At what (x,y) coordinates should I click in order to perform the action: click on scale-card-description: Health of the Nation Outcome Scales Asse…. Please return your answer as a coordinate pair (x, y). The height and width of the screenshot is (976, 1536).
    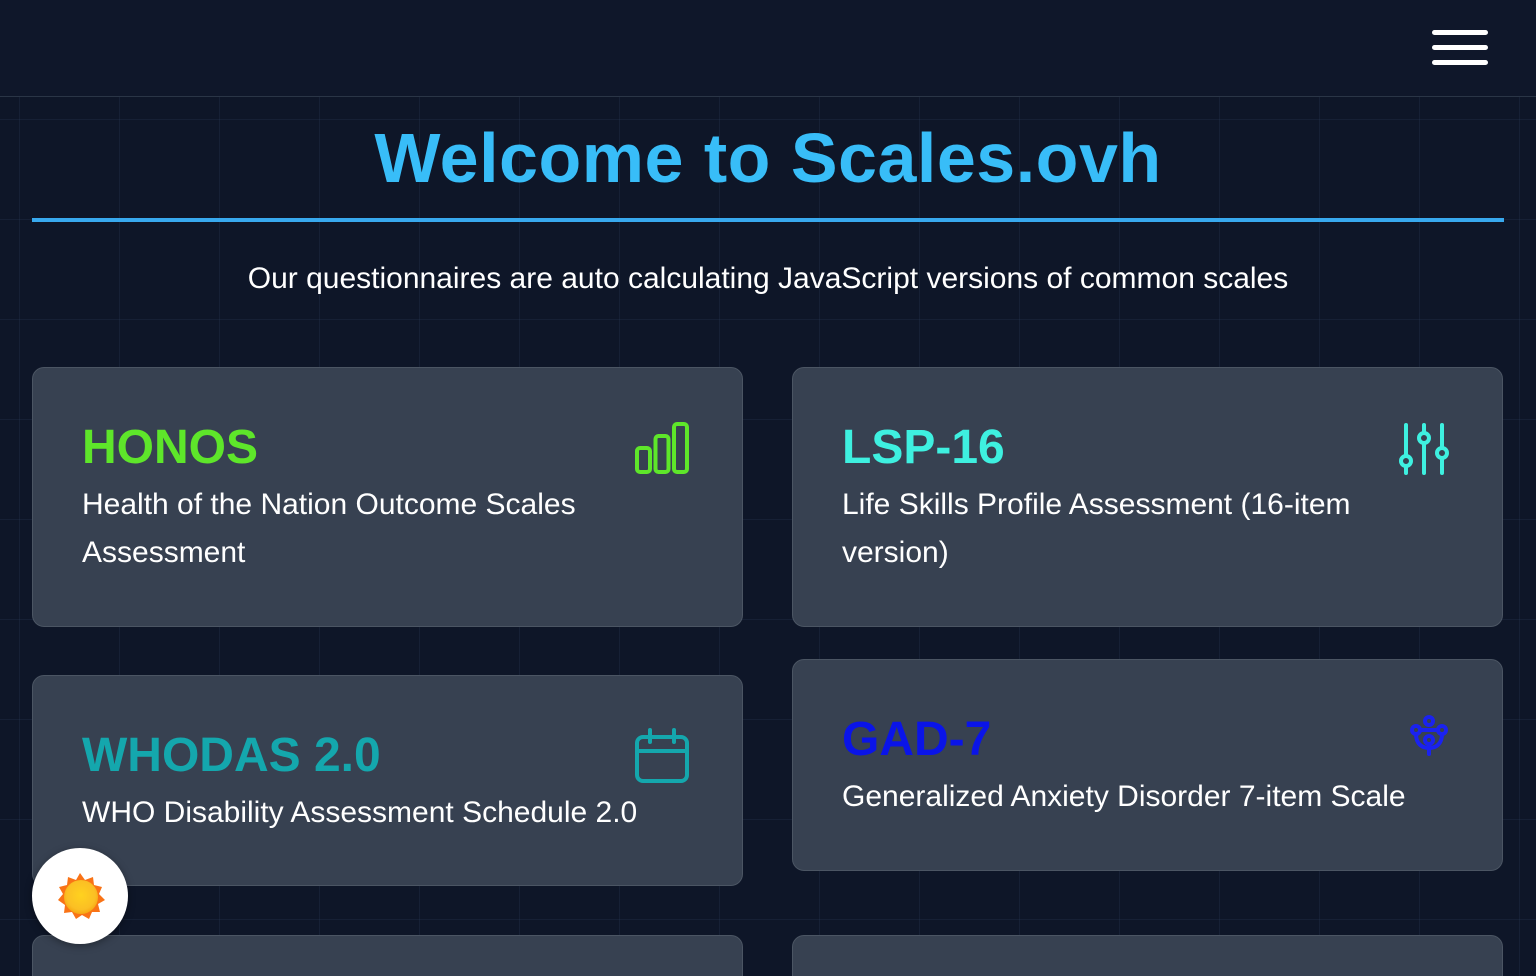
    Looking at the image, I should click on (329, 528).